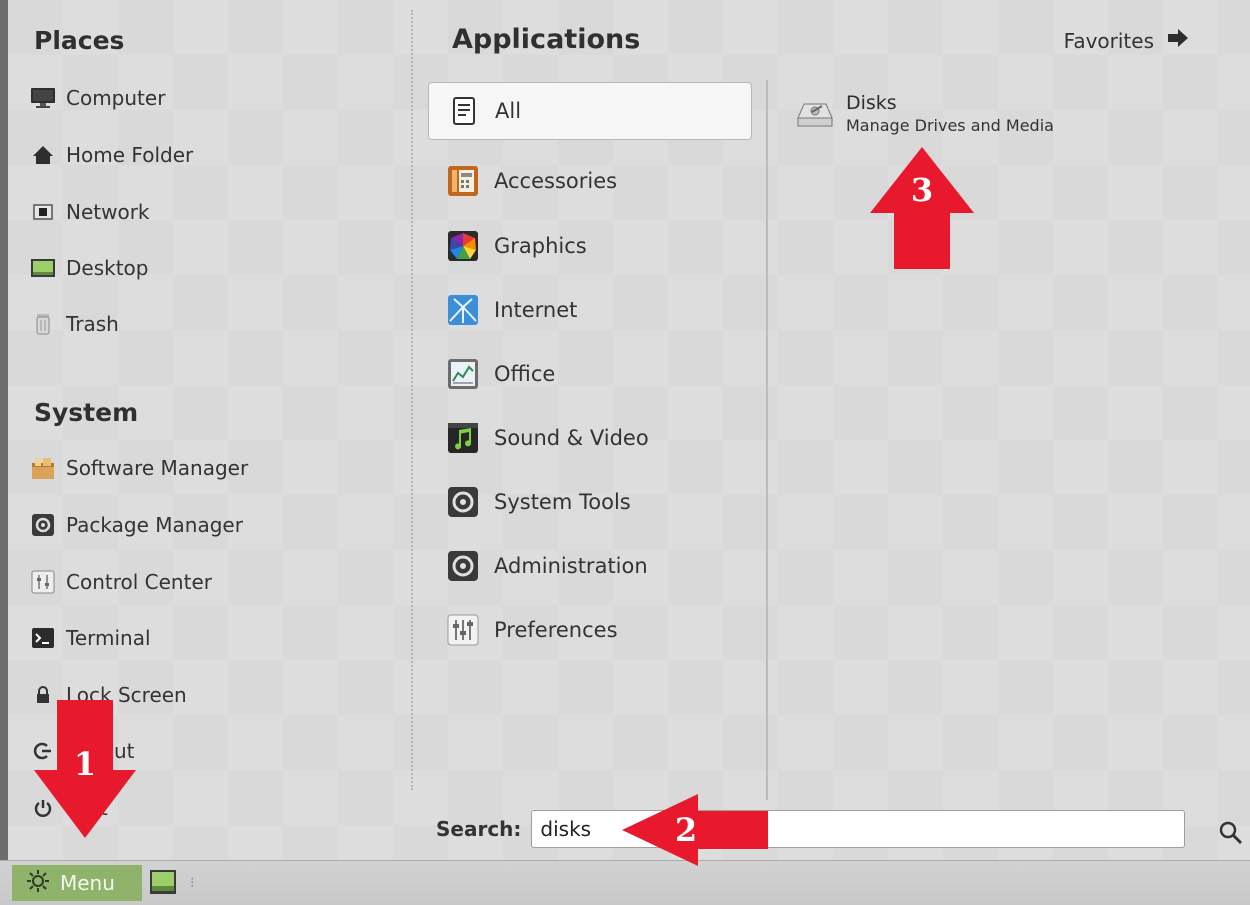 This screenshot has height=905, width=1250. Describe the element at coordinates (590, 111) in the screenshot. I see `category-all: All` at that location.